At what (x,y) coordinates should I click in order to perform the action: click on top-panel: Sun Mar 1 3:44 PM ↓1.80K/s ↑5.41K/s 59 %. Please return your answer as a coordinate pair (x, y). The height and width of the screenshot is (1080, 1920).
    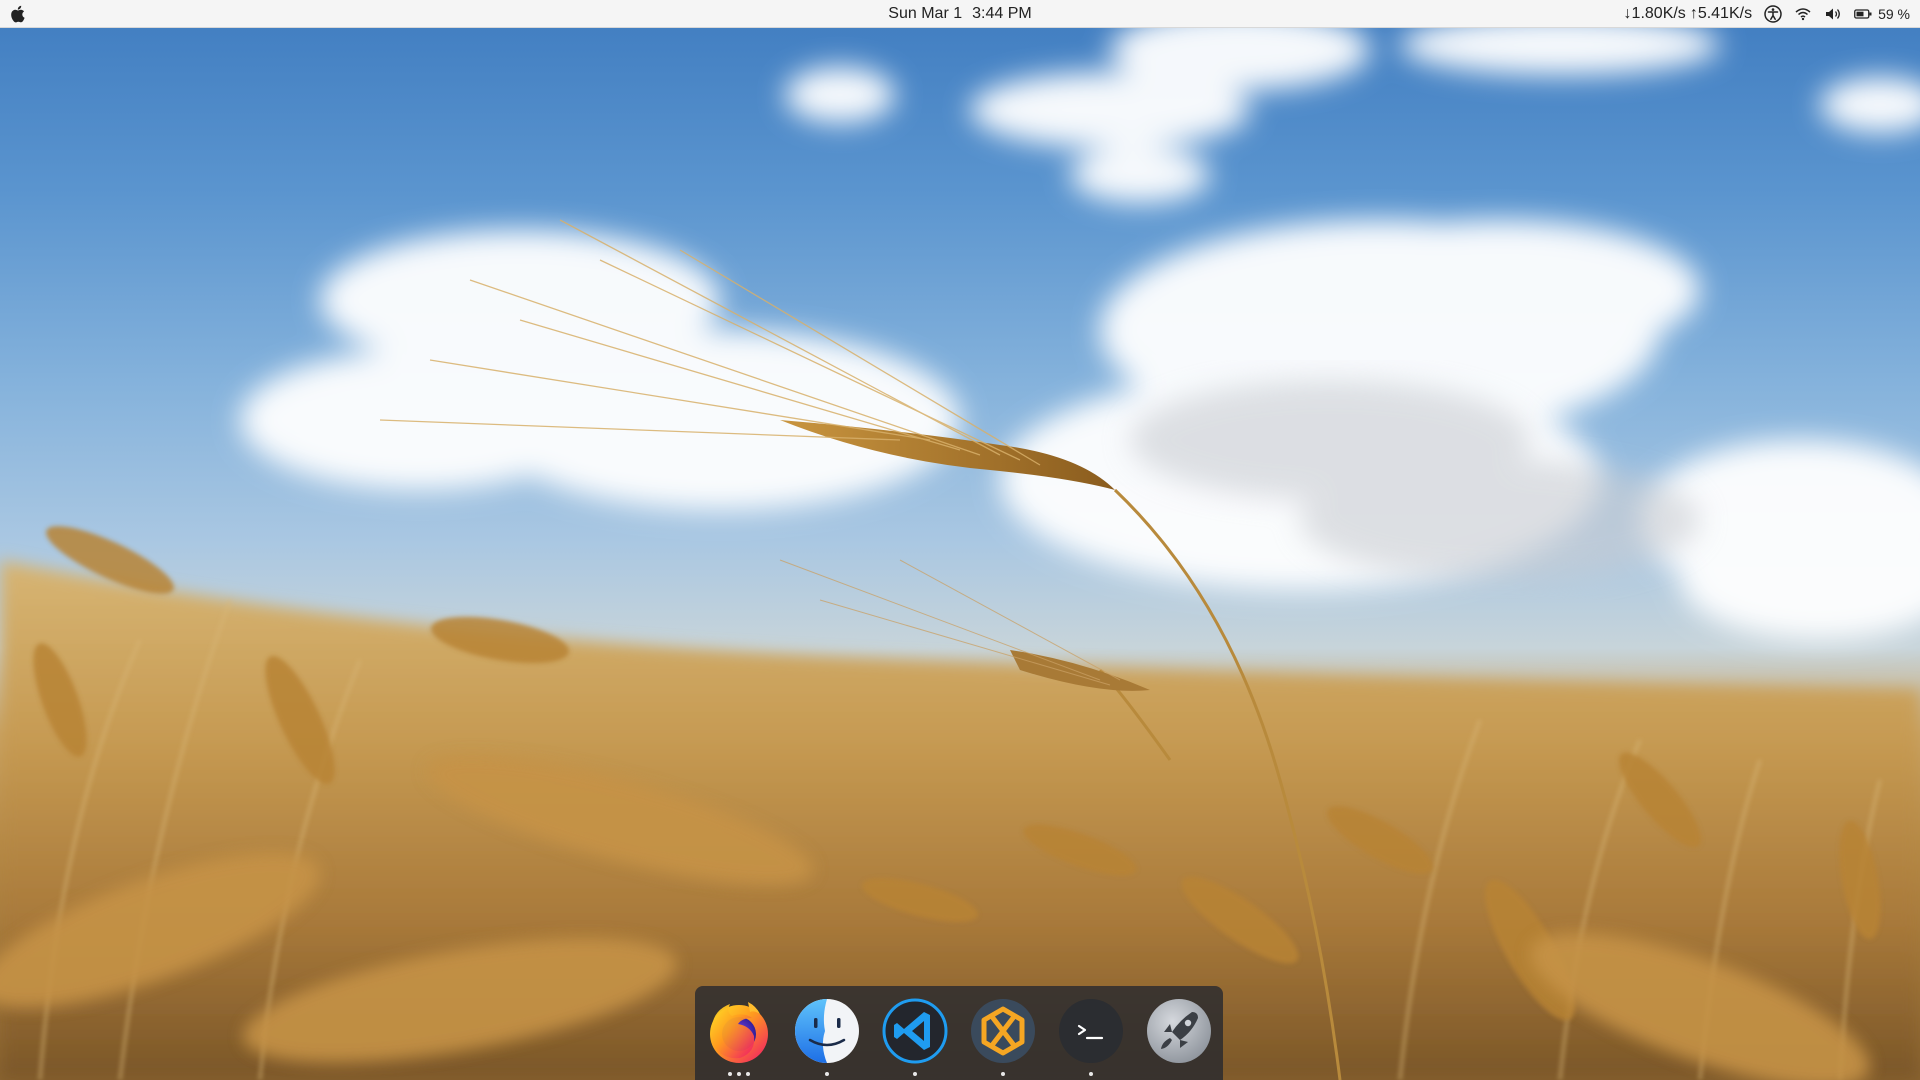
    Looking at the image, I should click on (960, 14).